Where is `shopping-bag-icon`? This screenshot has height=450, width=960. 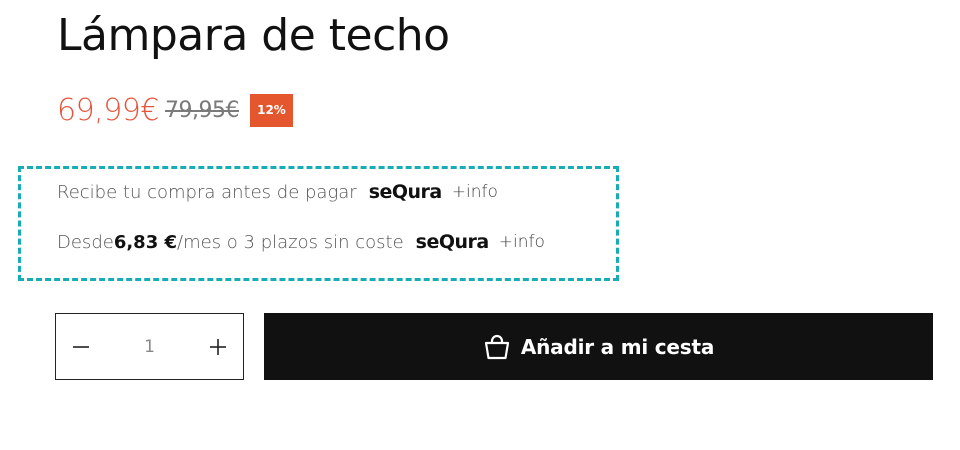 shopping-bag-icon is located at coordinates (497, 347).